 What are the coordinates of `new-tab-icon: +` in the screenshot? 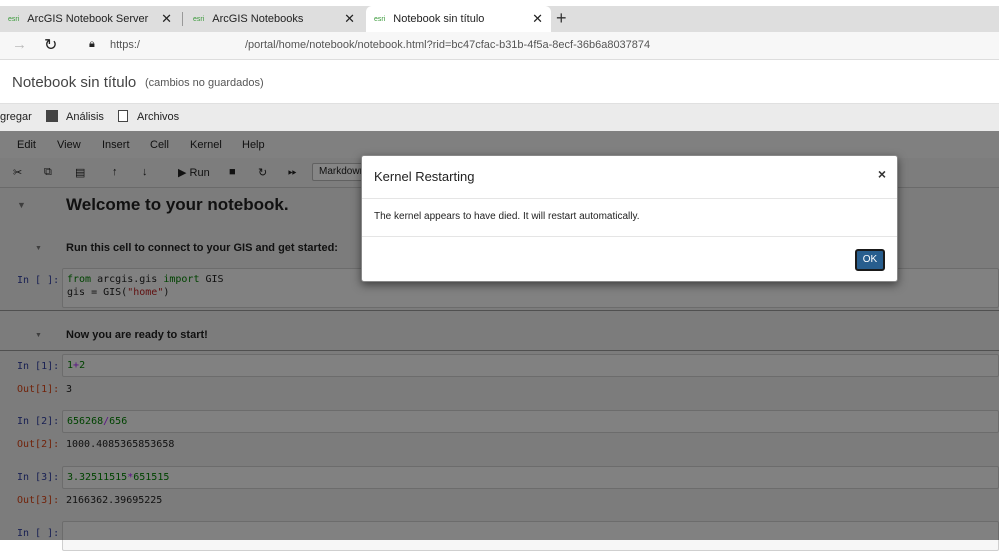 It's located at (561, 18).